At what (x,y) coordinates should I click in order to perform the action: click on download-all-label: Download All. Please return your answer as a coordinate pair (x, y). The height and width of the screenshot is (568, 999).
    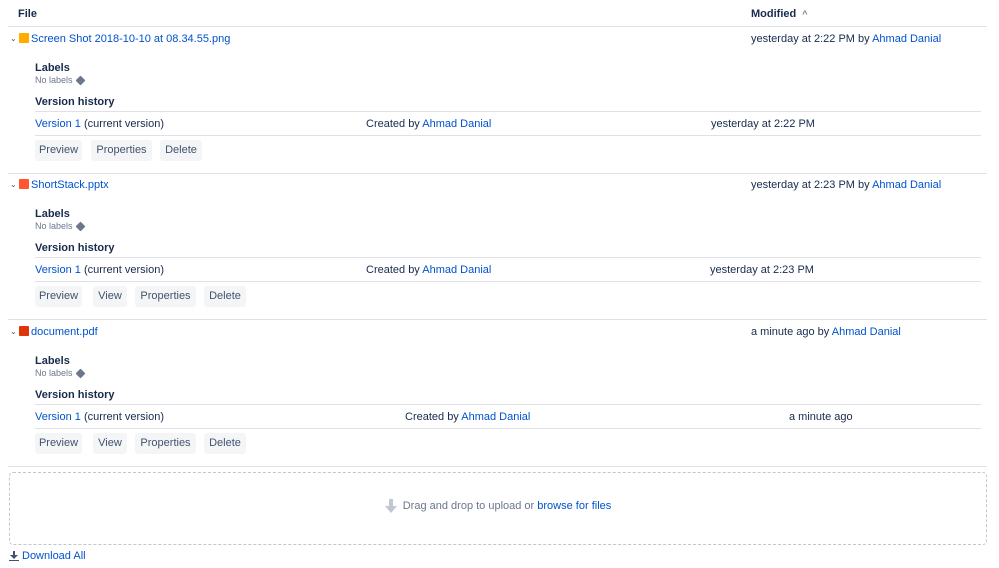
    Looking at the image, I should click on (54, 556).